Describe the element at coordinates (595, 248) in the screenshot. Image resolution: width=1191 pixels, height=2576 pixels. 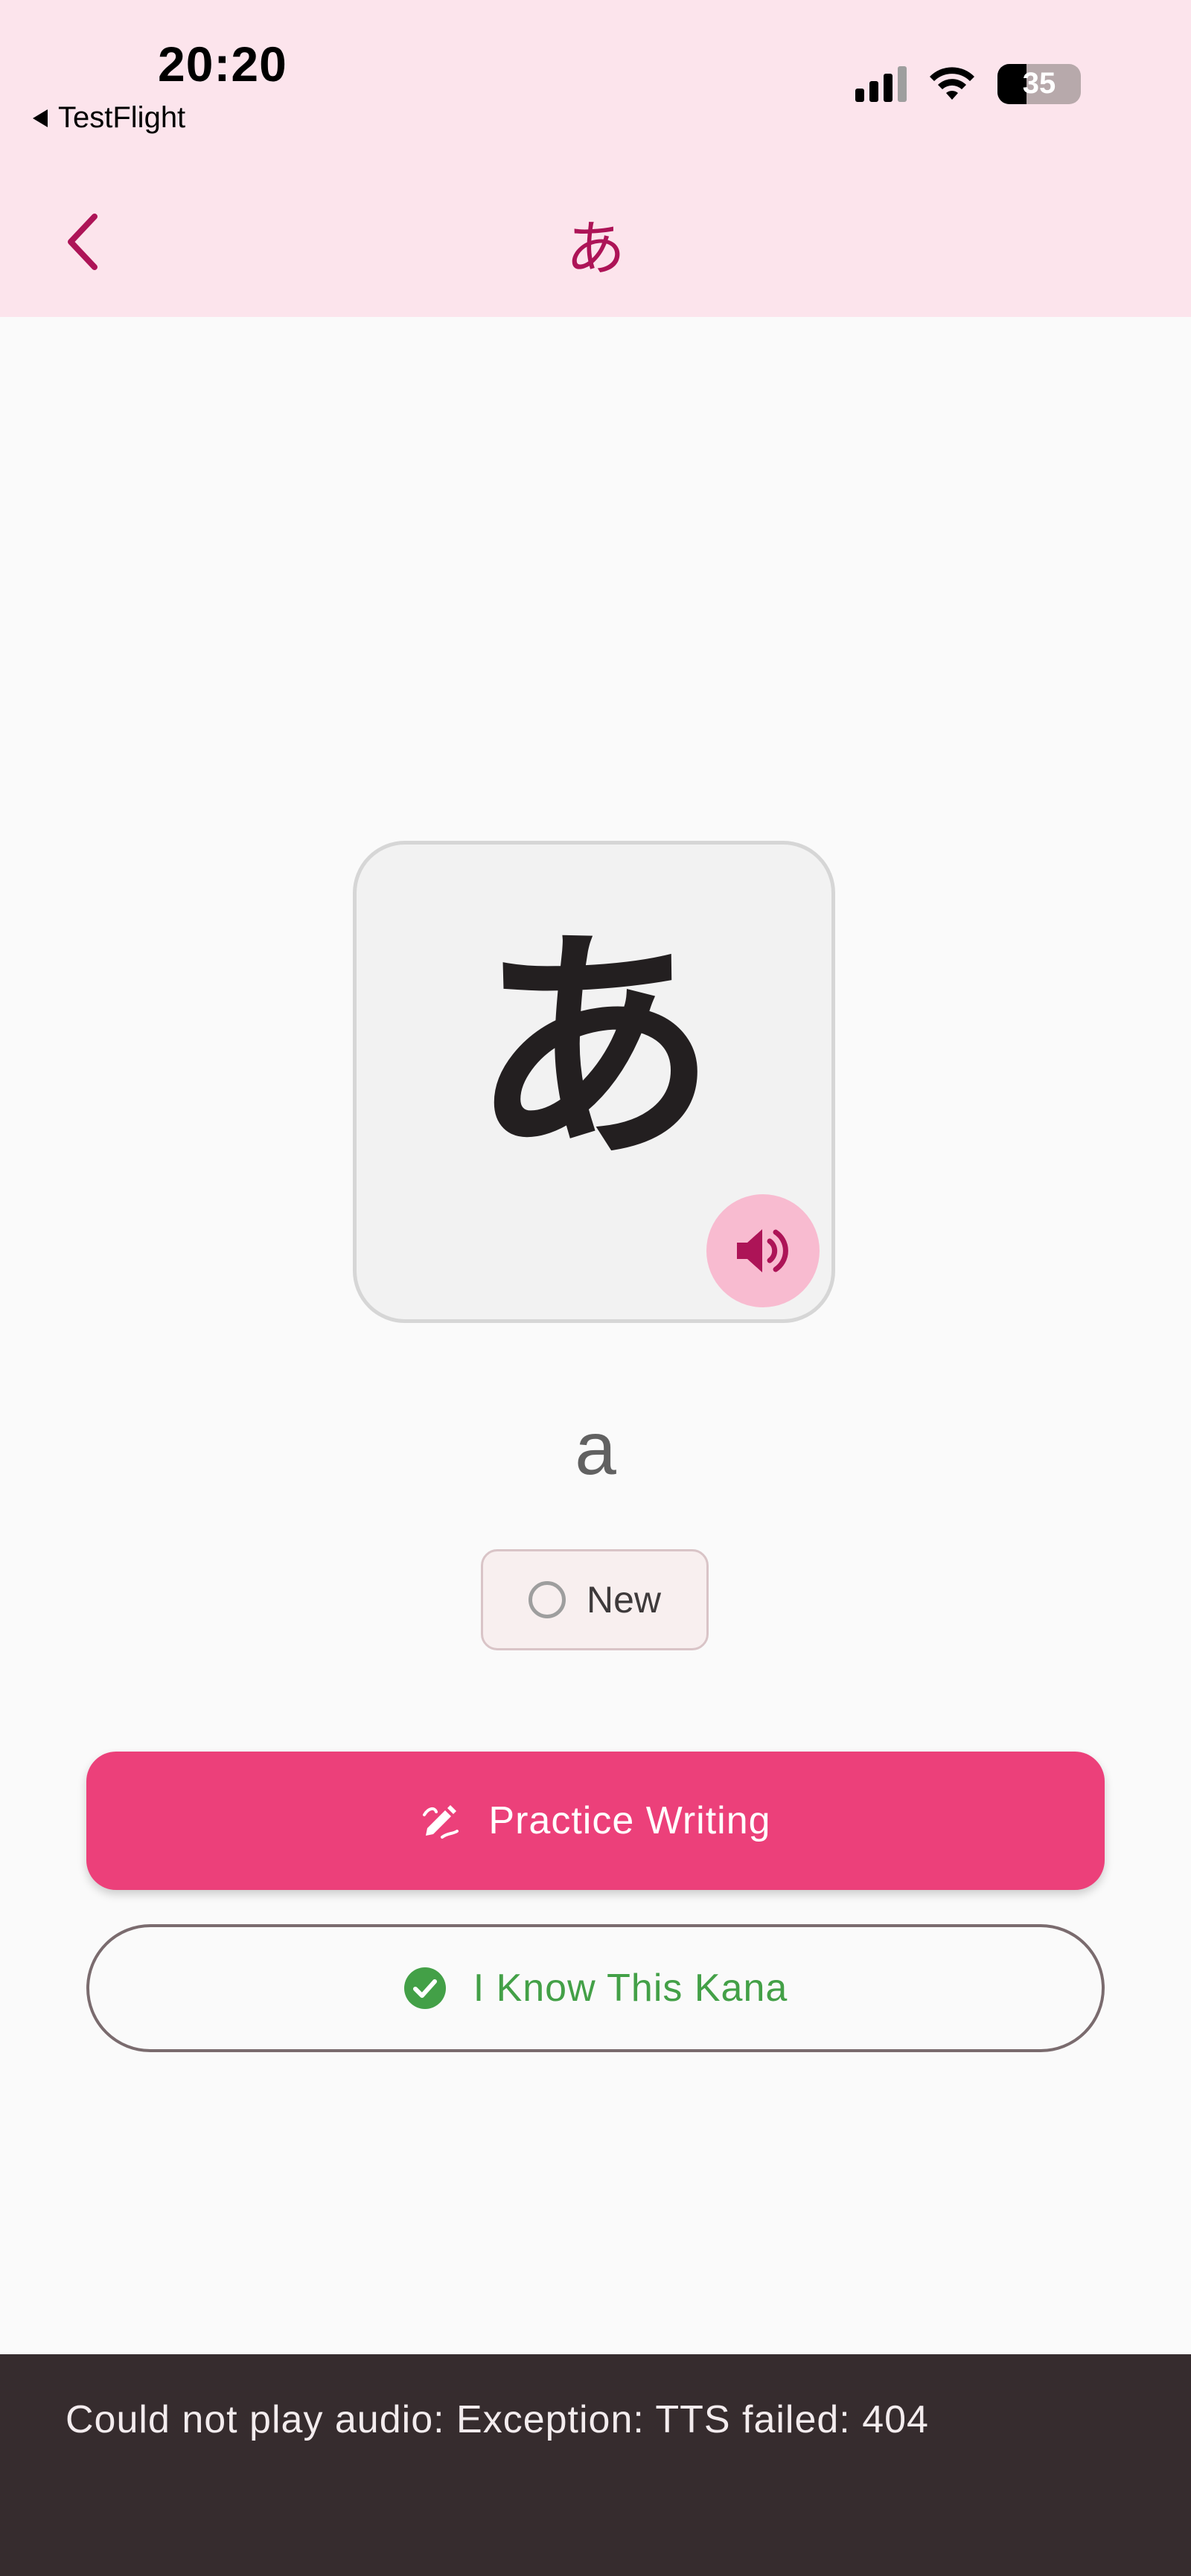
I see `page-title: あ` at that location.